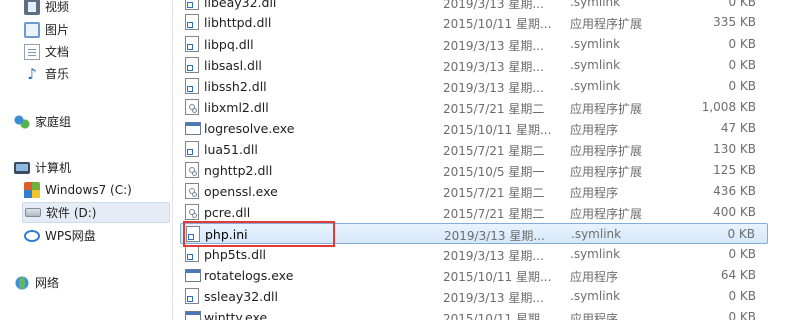  What do you see at coordinates (109, 51) in the screenshot?
I see `nav-item-documents: 文档` at bounding box center [109, 51].